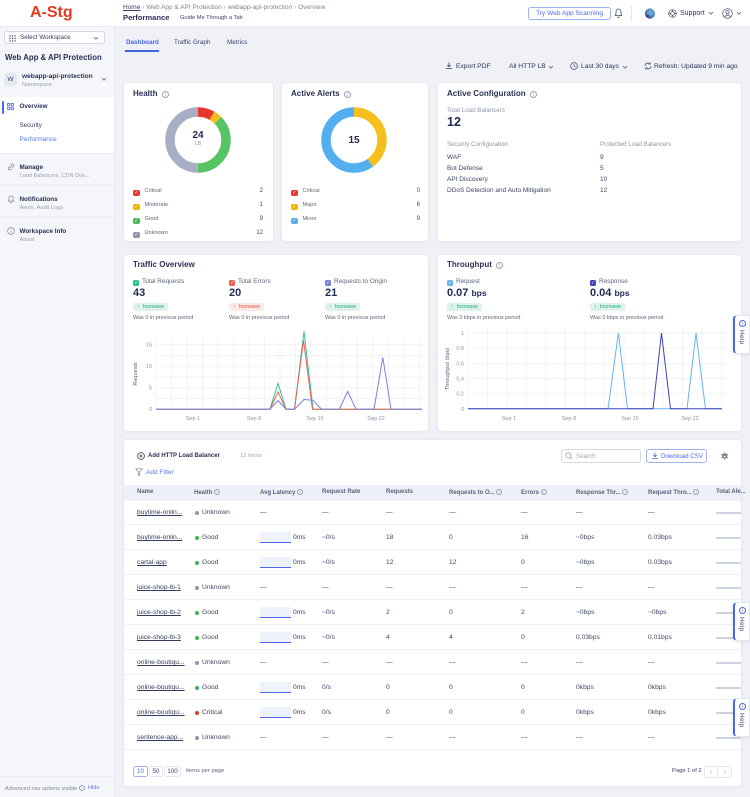 Image resolution: width=750 pixels, height=797 pixels. I want to click on svg-text: 10, so click(149, 367).